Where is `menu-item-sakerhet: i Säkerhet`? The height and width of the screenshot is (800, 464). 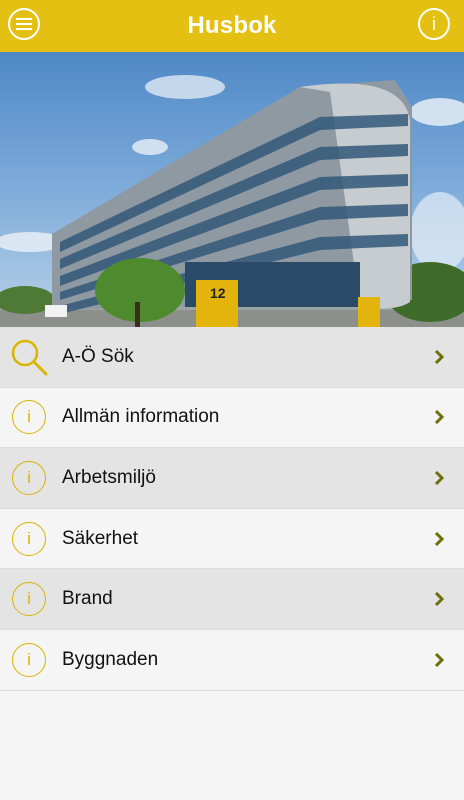 menu-item-sakerhet: i Säkerhet is located at coordinates (232, 539).